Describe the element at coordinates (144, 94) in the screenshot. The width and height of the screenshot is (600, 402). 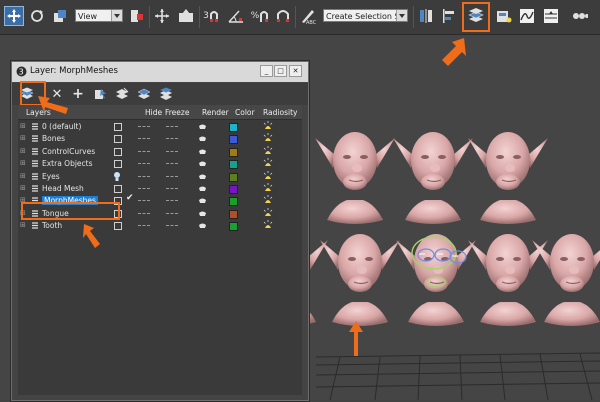
I see `hide-unhide-all-layers-icon` at that location.